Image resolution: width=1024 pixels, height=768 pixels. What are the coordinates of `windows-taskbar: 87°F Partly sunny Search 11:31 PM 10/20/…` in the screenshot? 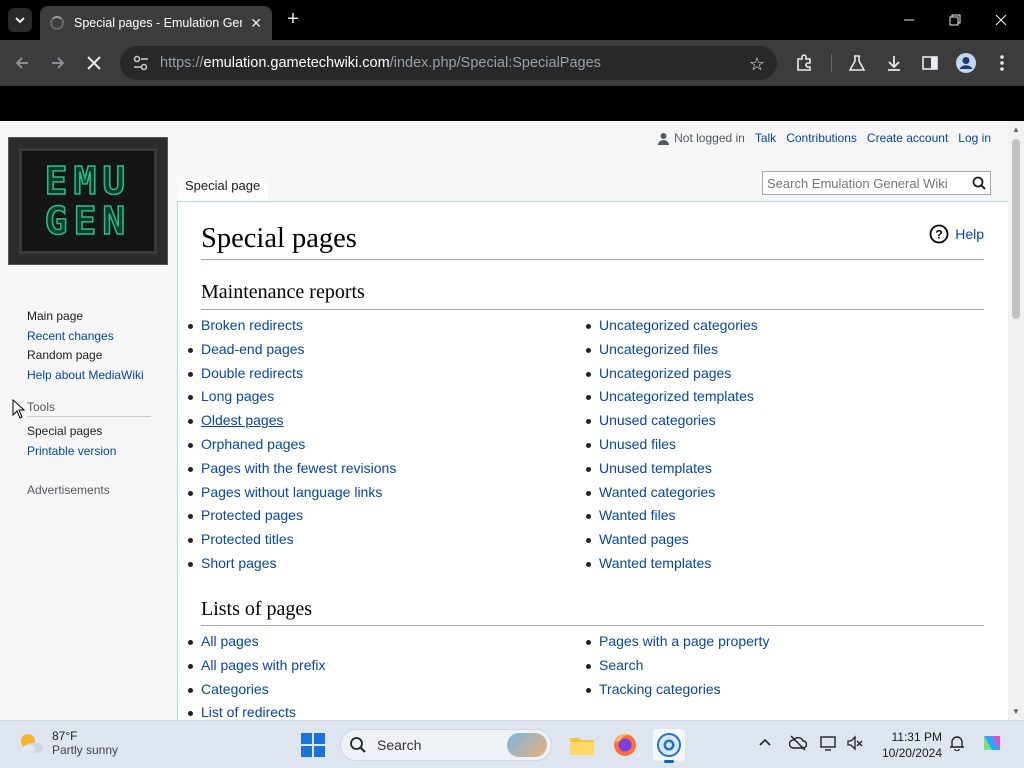 It's located at (512, 744).